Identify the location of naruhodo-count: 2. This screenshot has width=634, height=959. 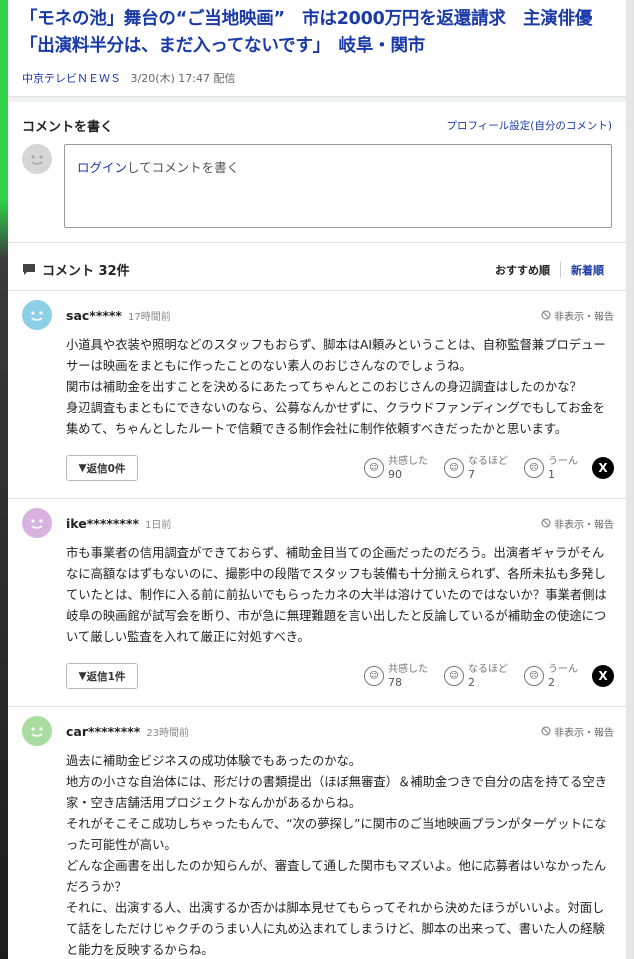
(471, 682).